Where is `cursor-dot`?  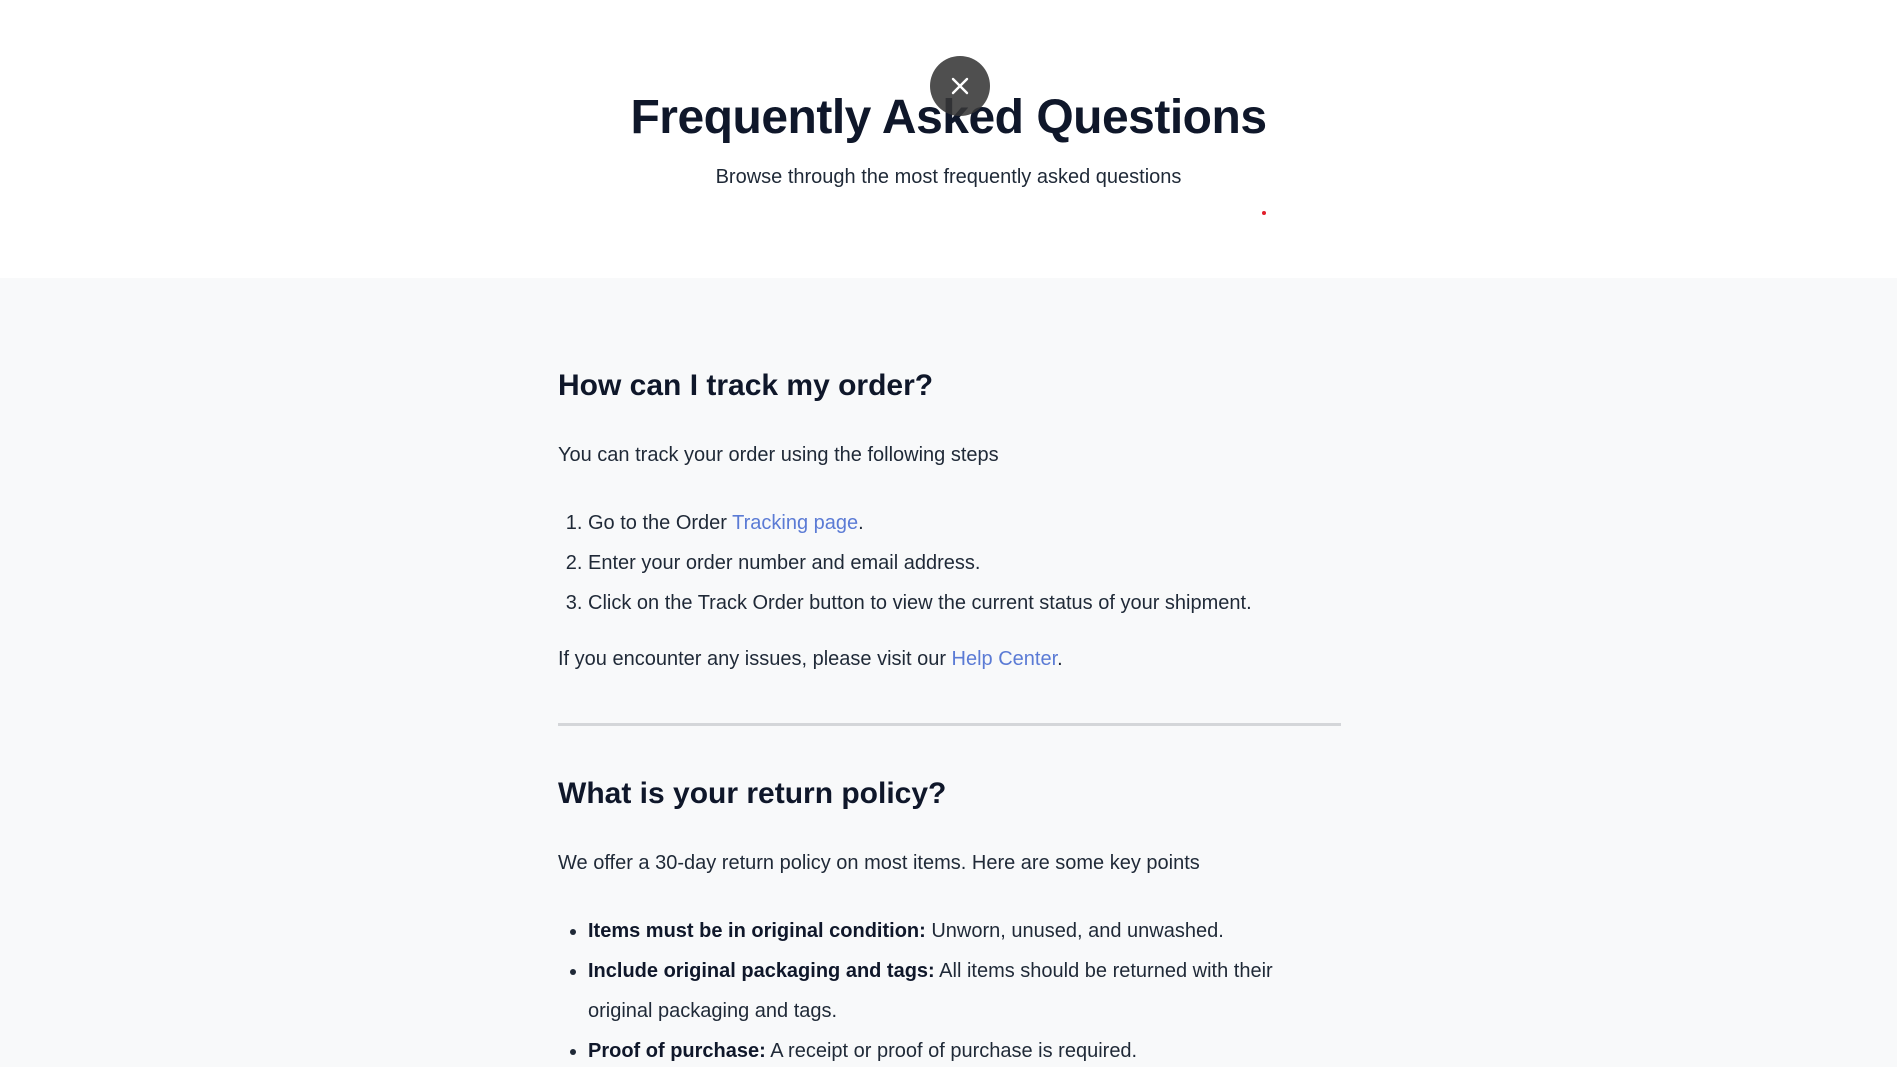
cursor-dot is located at coordinates (1264, 213).